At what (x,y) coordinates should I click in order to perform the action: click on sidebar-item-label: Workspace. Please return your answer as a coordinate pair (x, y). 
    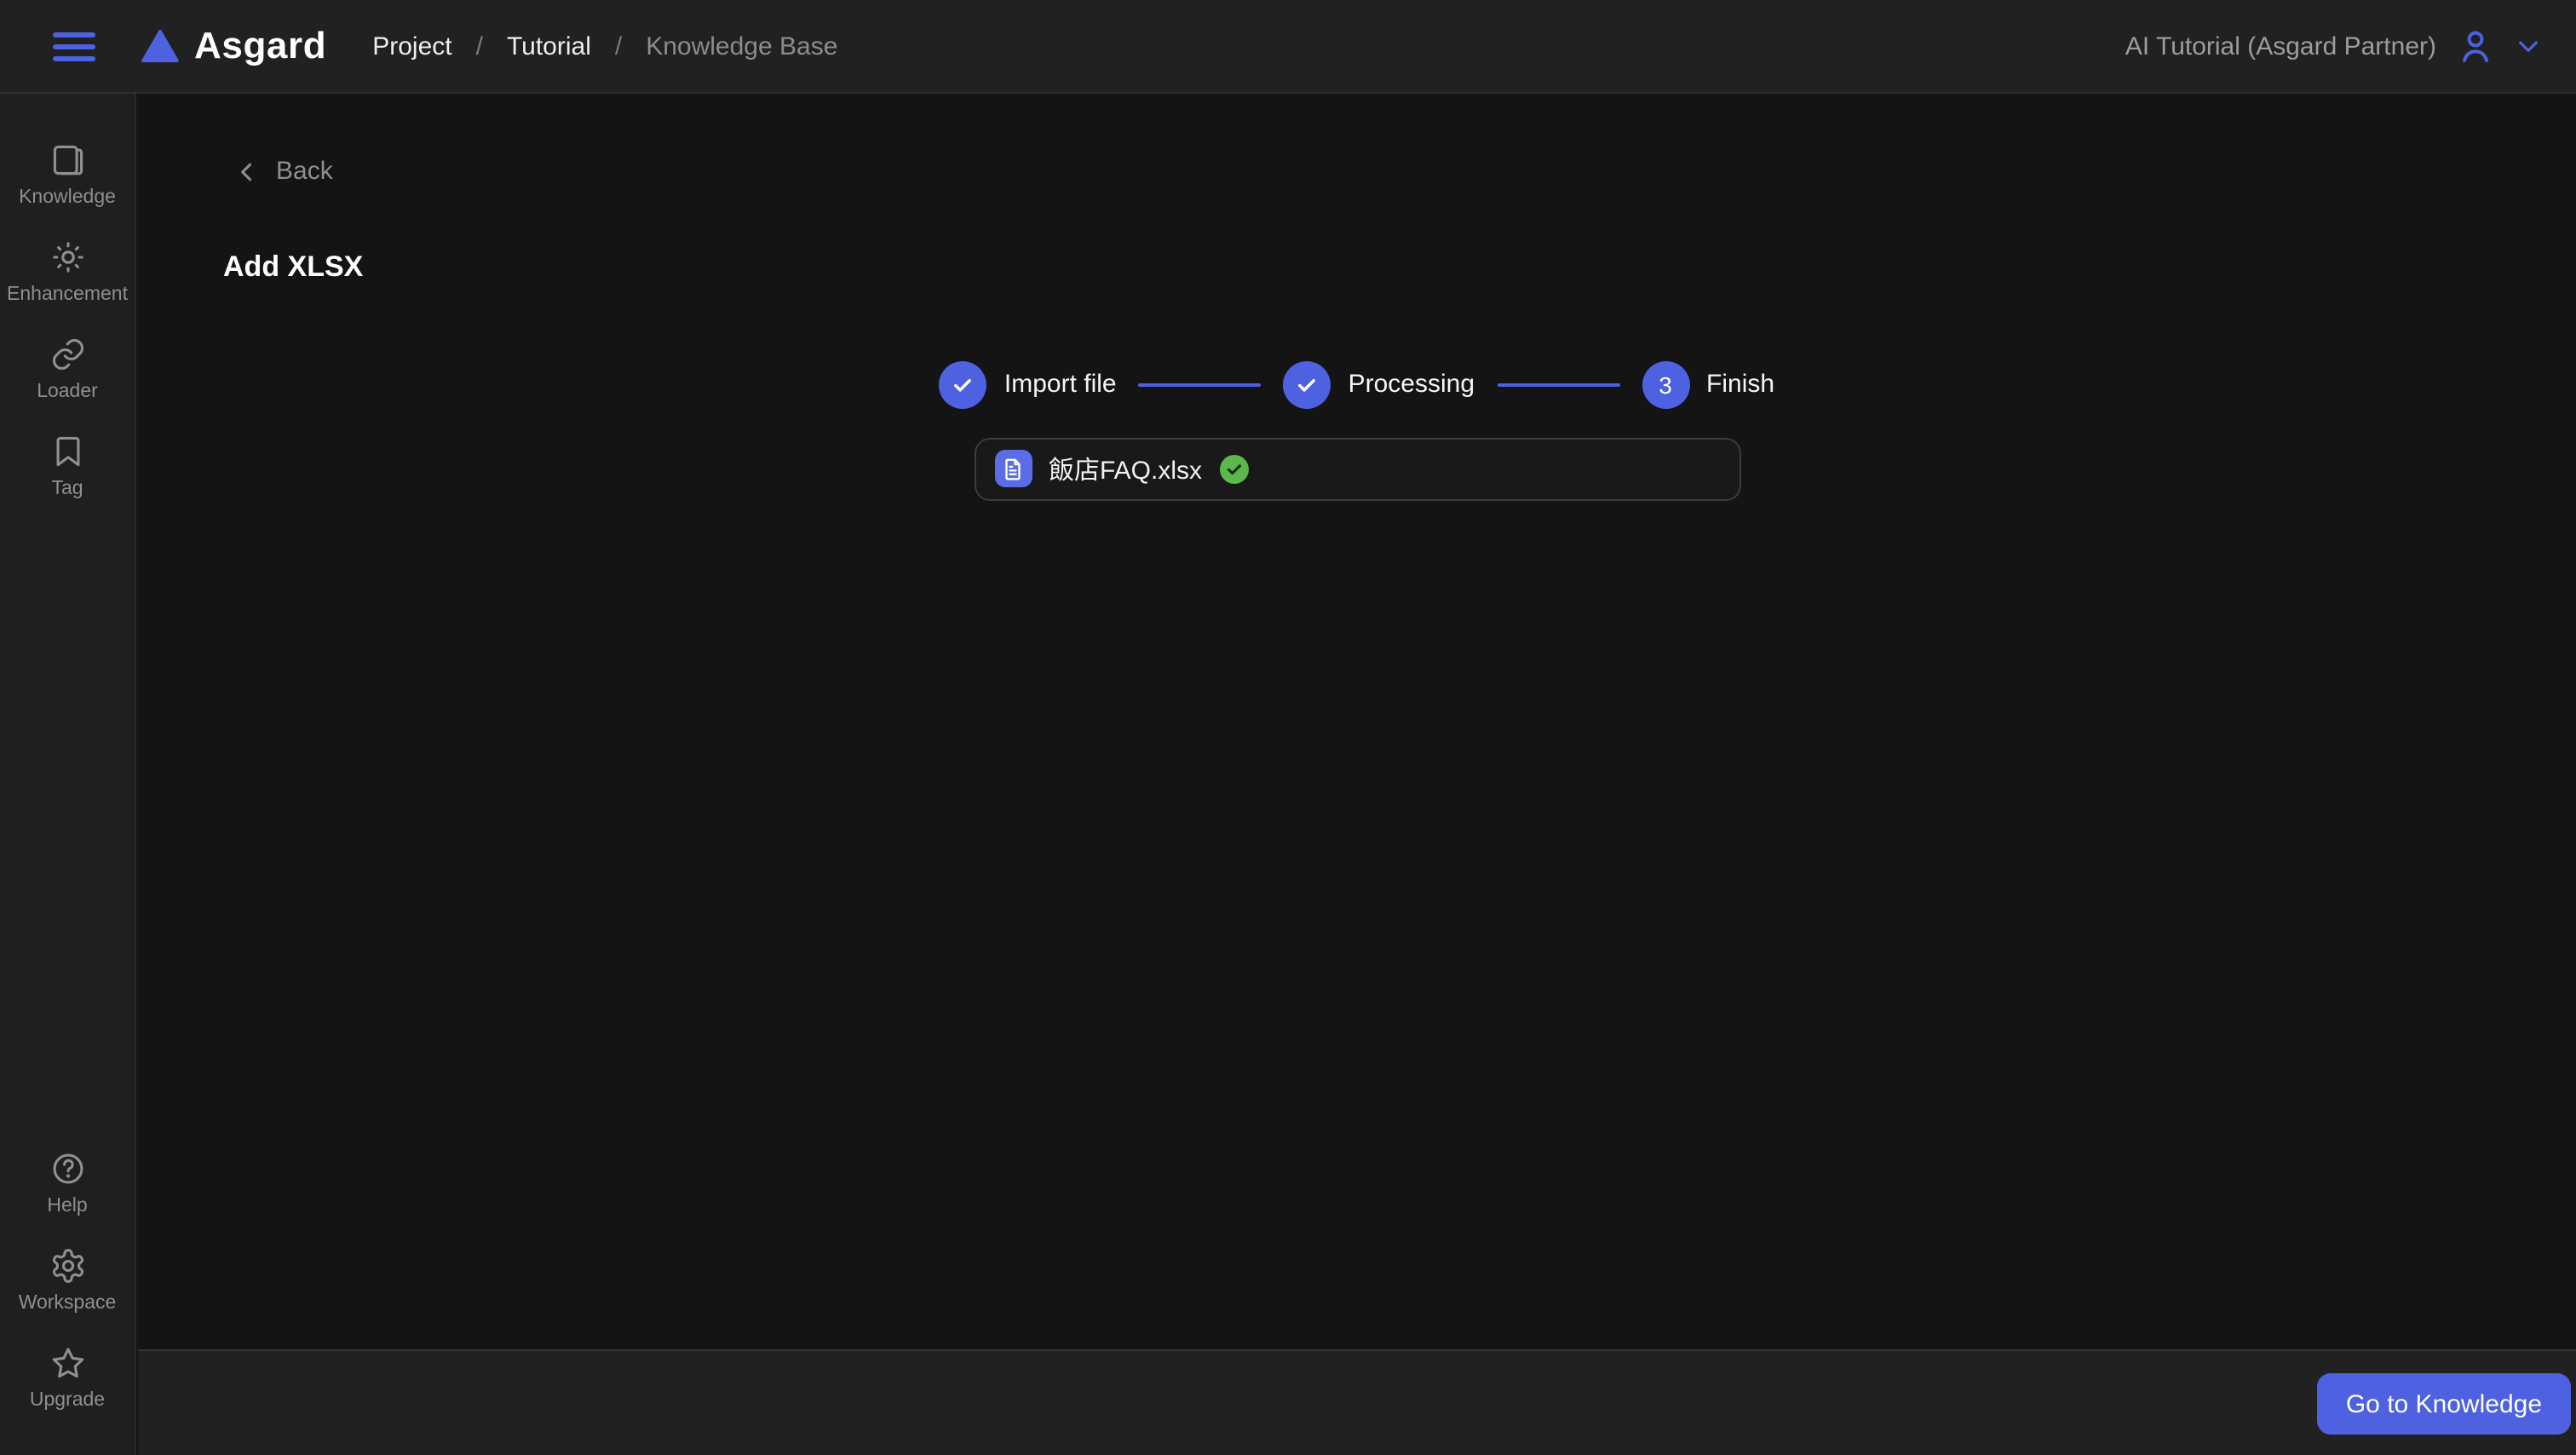
    Looking at the image, I should click on (67, 1303).